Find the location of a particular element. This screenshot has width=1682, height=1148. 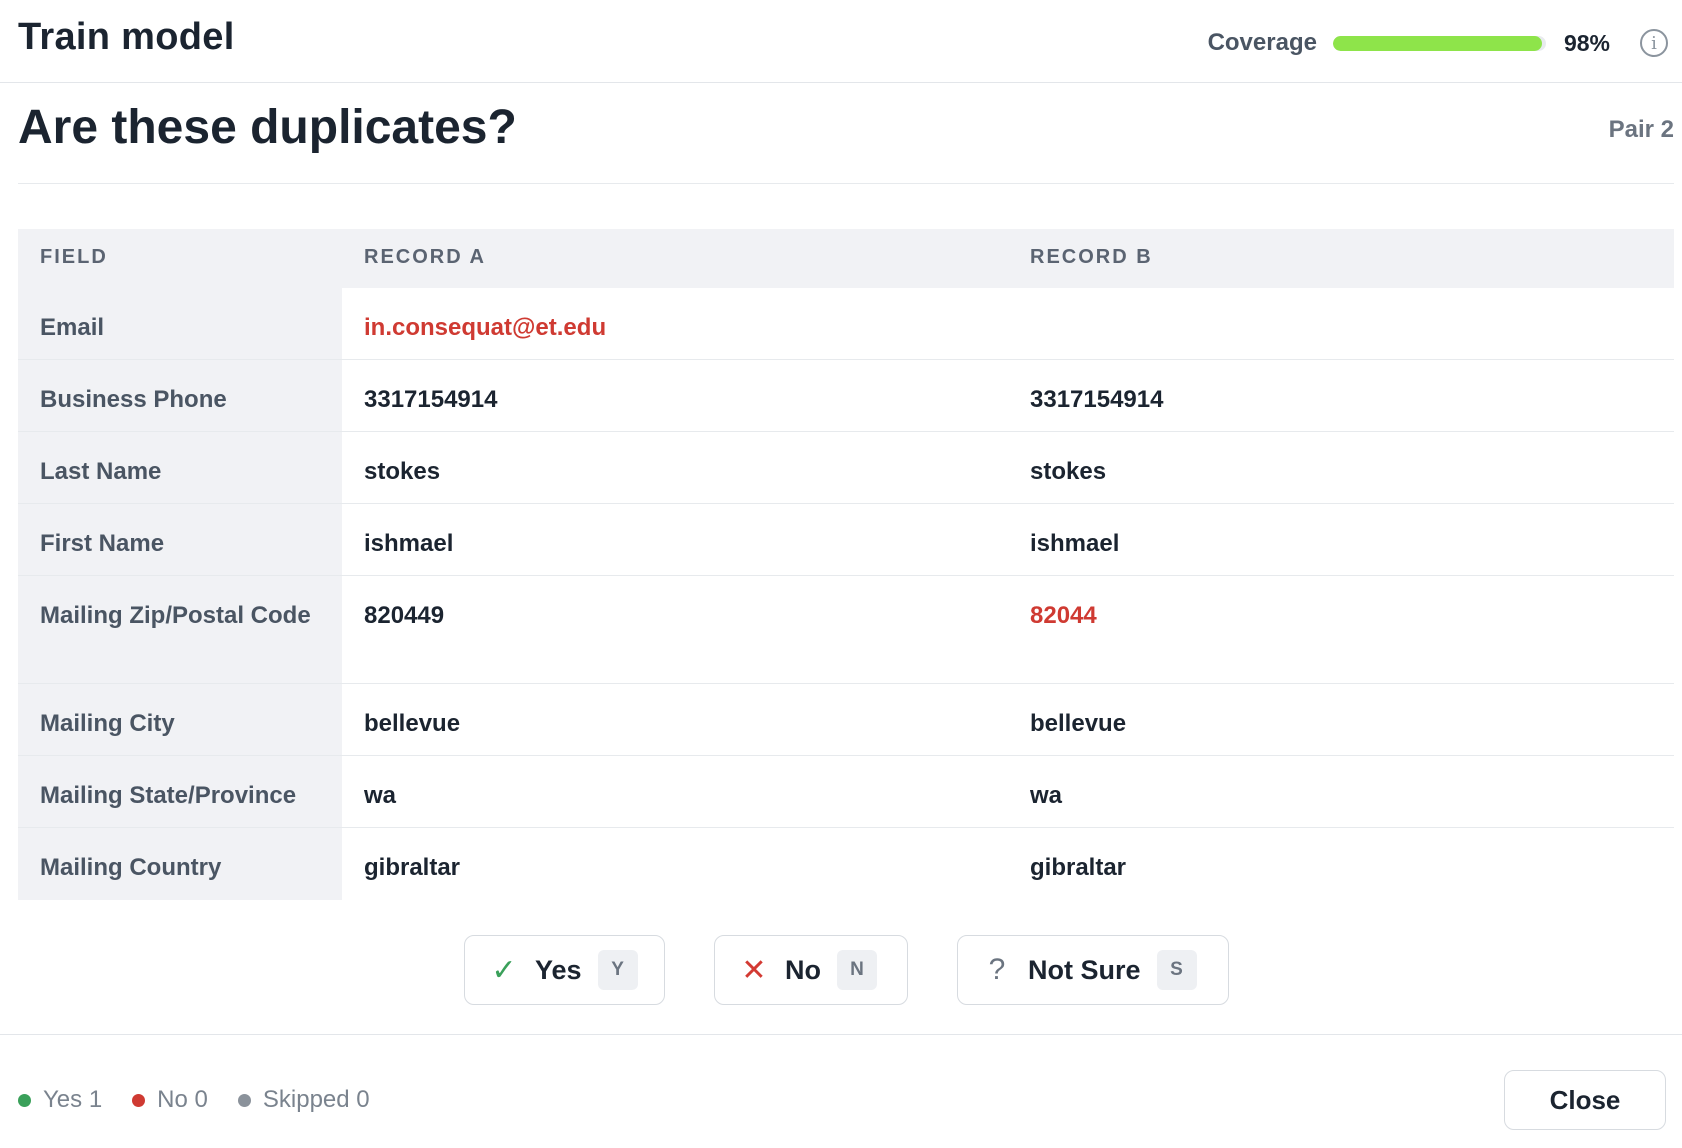

gray-dot-icon is located at coordinates (244, 1100).